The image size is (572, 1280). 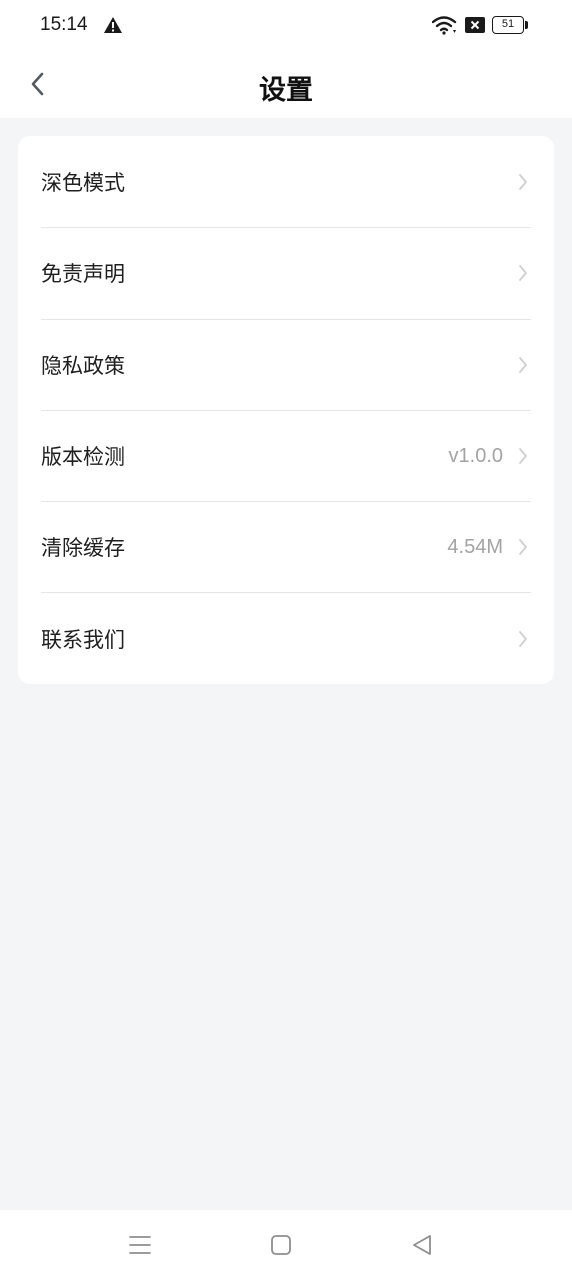 I want to click on settings-item-label: 清除缓存, so click(x=83, y=548).